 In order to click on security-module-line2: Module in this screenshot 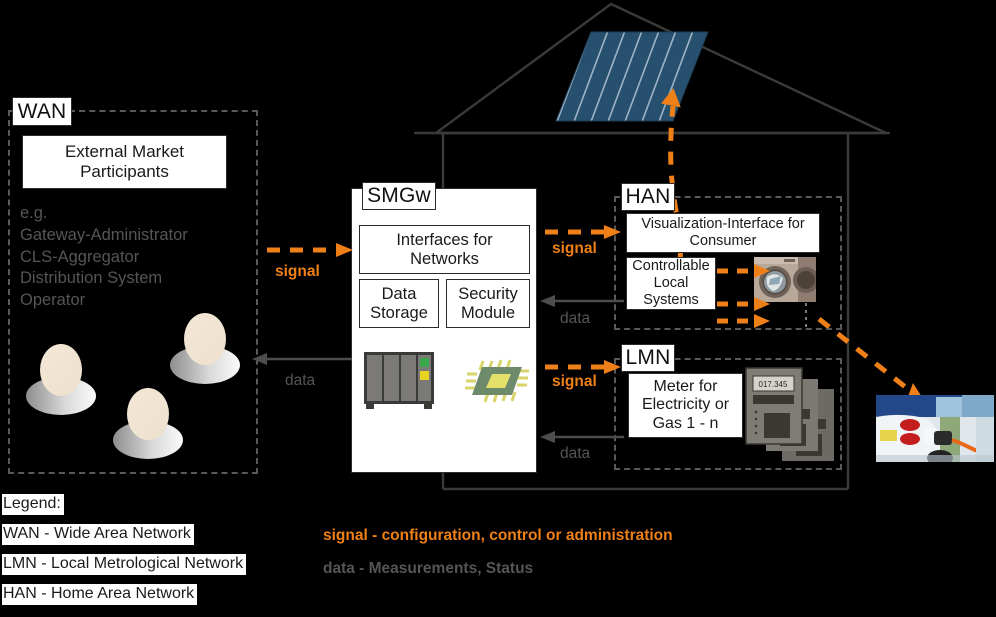, I will do `click(488, 312)`.